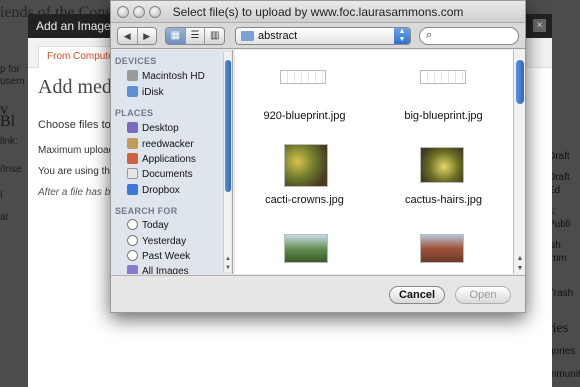 Image resolution: width=580 pixels, height=387 pixels. I want to click on list-view-button: ☰, so click(194, 36).